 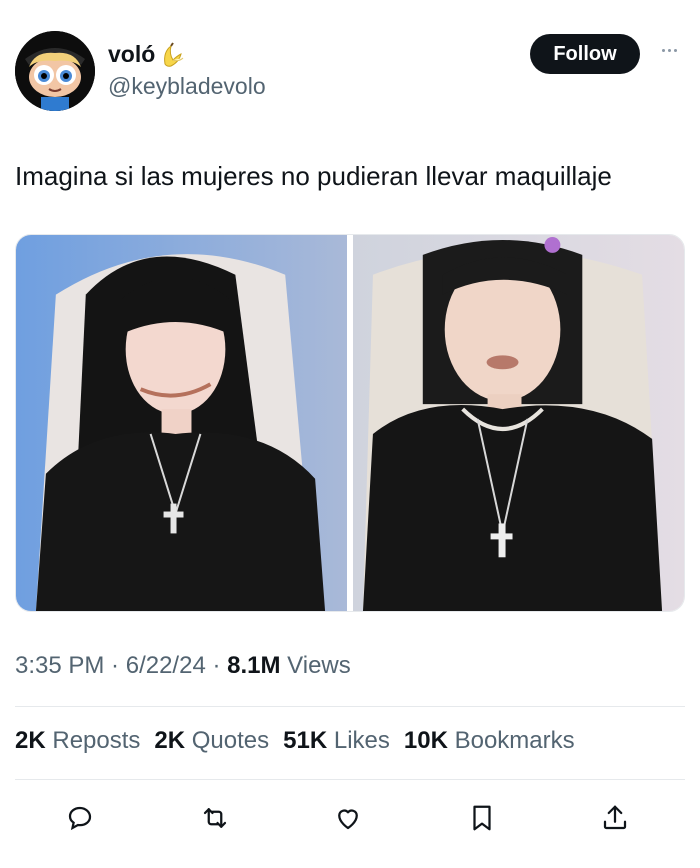 I want to click on views-count: 8.1M, so click(x=254, y=665).